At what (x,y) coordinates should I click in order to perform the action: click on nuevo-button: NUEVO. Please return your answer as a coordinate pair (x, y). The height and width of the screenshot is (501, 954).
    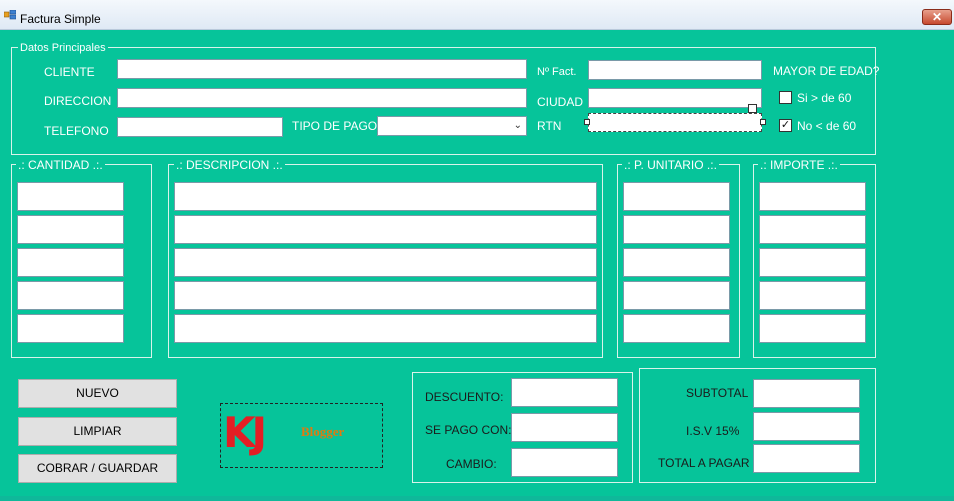
    Looking at the image, I should click on (97, 393).